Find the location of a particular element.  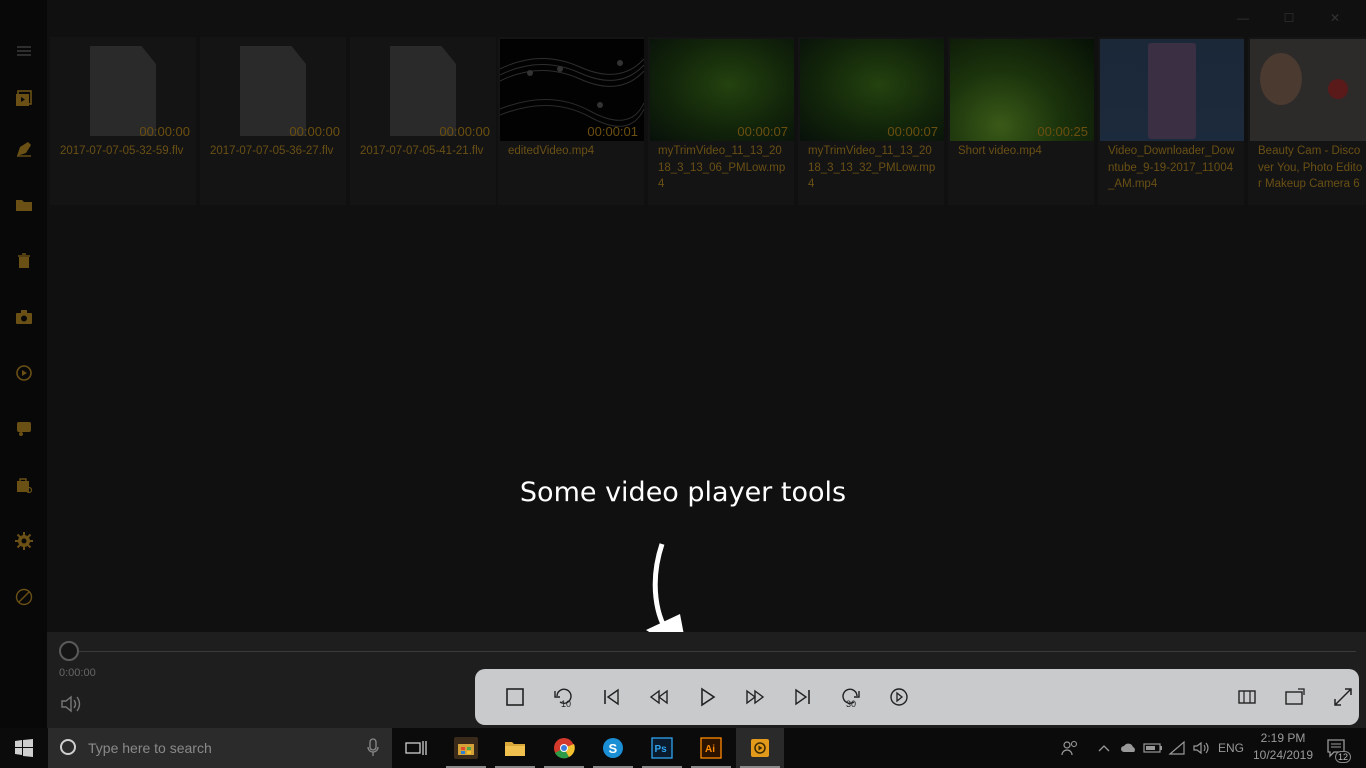

maximize-button: ☐ is located at coordinates (1289, 18).